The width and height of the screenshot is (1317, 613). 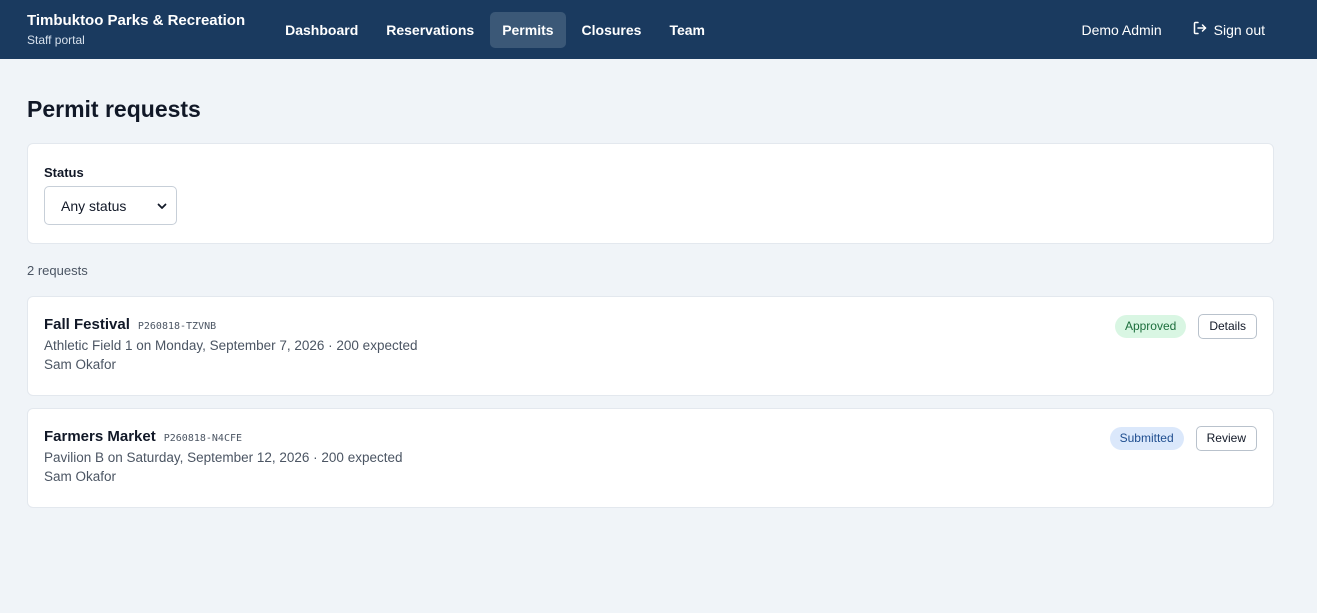 I want to click on page-title: Permit requests, so click(x=114, y=109).